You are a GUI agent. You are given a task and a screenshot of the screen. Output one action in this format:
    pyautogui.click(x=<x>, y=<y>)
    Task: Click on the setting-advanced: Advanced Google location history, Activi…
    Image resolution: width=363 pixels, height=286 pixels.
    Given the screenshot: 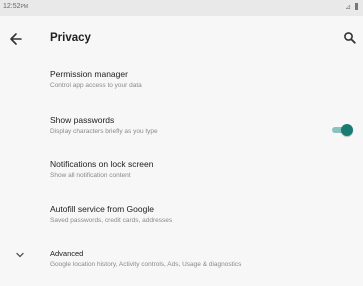 What is the action you would take?
    pyautogui.click(x=200, y=258)
    